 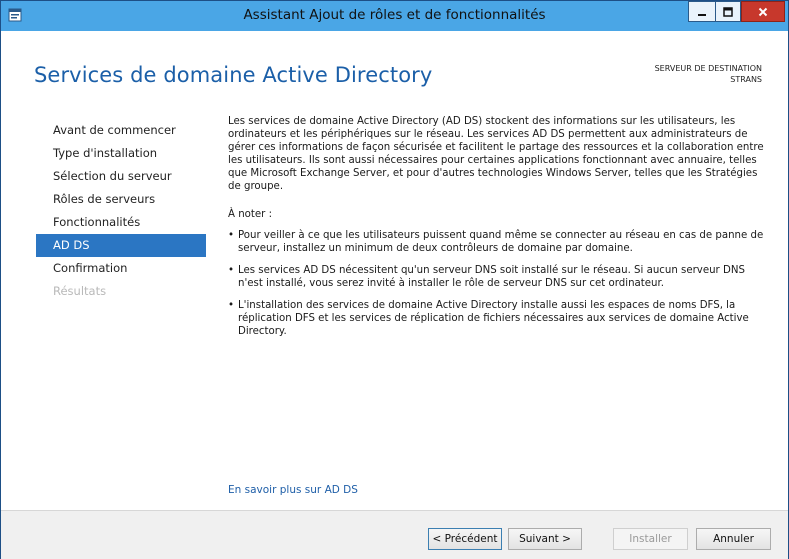 What do you see at coordinates (465, 539) in the screenshot?
I see `previous-button: < Précédent` at bounding box center [465, 539].